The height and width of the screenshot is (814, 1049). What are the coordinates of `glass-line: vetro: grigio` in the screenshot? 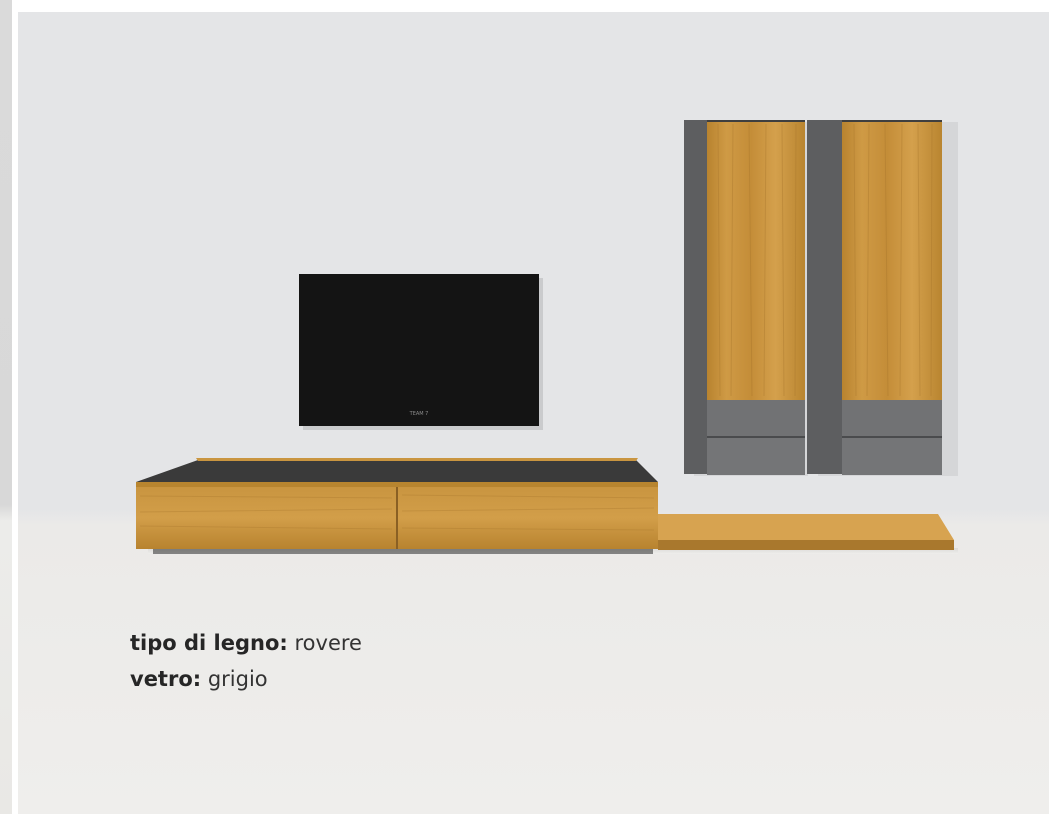 It's located at (246, 679).